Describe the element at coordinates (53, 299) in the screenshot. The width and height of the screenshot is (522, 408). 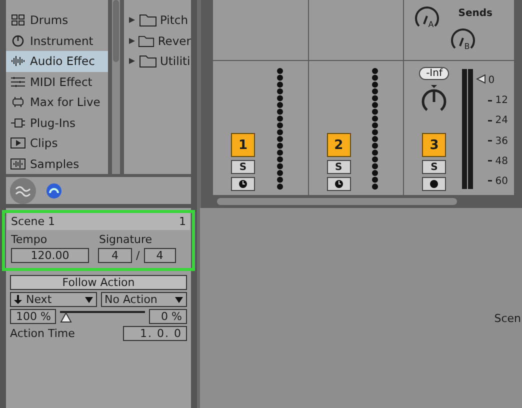
I see `action-dropdown: Next` at that location.